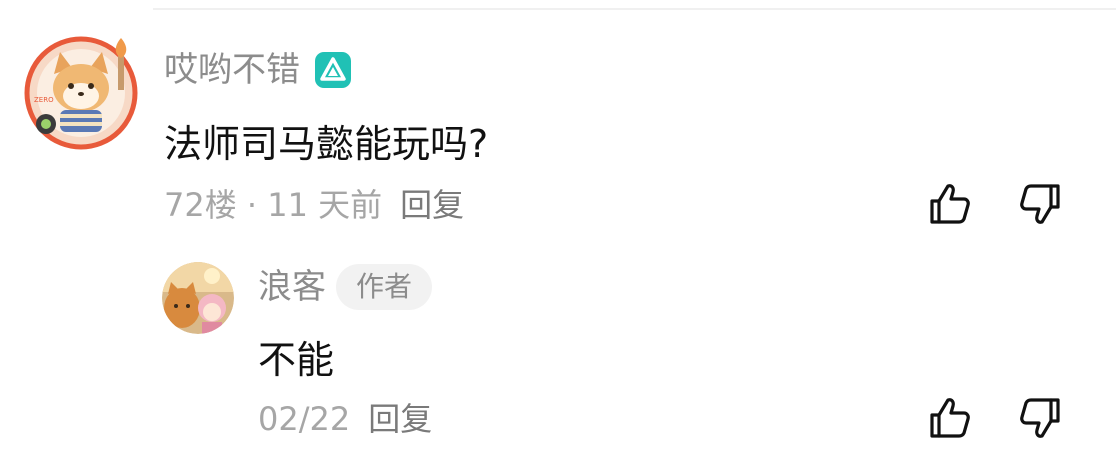 The width and height of the screenshot is (1116, 458). I want to click on floor-number: 72楼, so click(200, 205).